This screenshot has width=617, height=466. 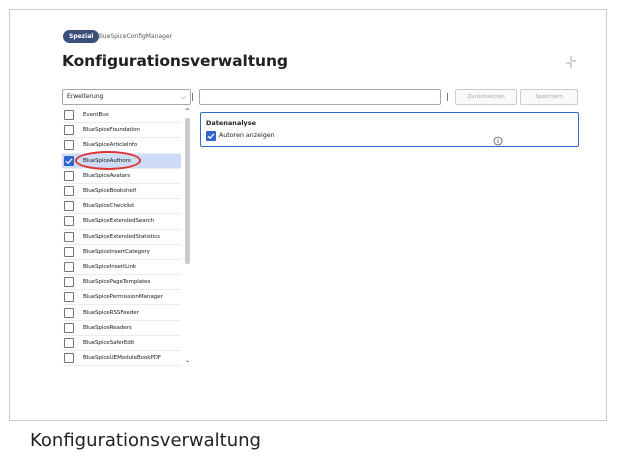 I want to click on extension-label: BlueSpiceInsertLink, so click(x=110, y=266).